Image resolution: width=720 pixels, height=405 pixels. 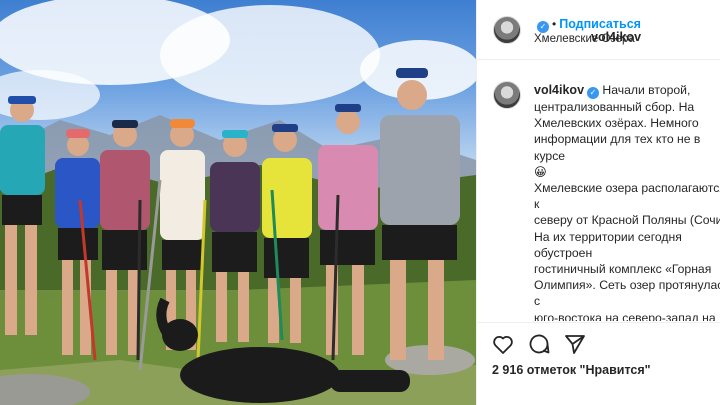 What do you see at coordinates (543, 27) in the screenshot?
I see `verified-badge-icon: ✓` at bounding box center [543, 27].